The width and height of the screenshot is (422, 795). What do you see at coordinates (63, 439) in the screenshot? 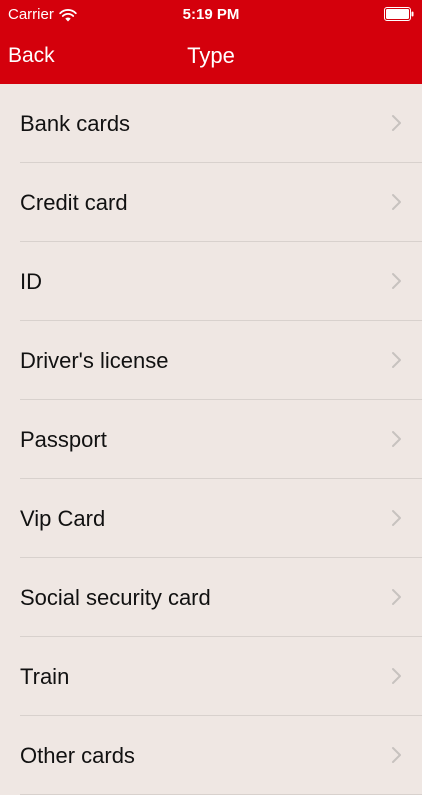
I see `list-item-label: Passport` at bounding box center [63, 439].